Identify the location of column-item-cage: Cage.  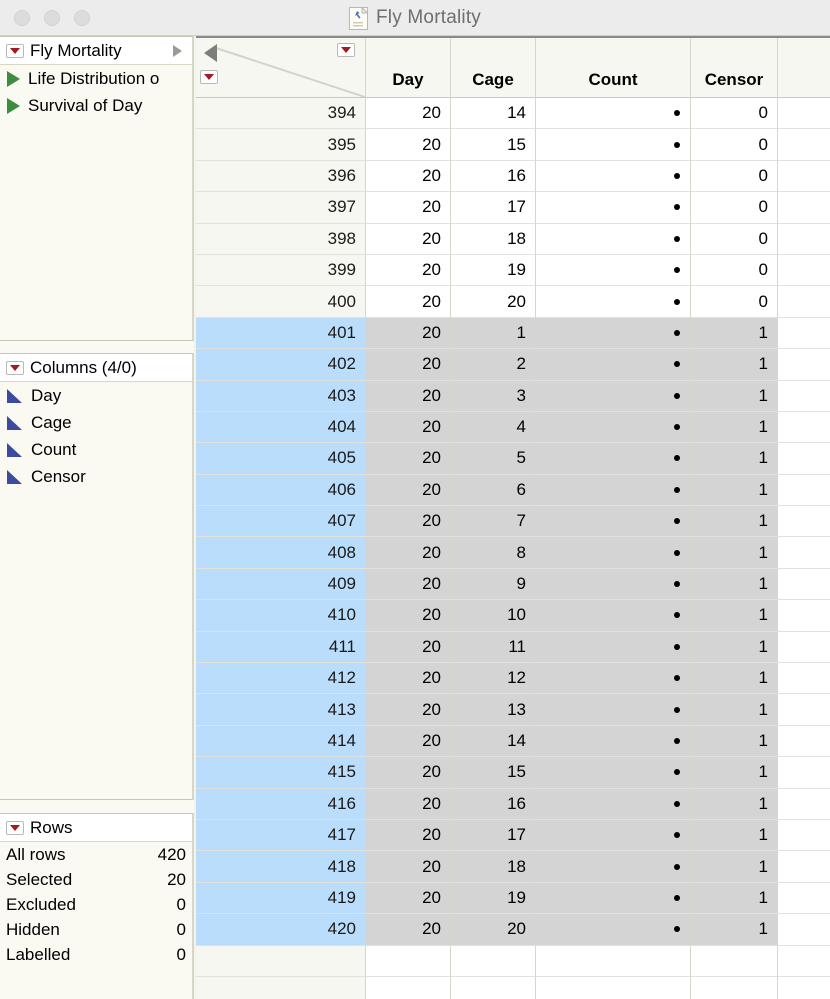
(96, 422).